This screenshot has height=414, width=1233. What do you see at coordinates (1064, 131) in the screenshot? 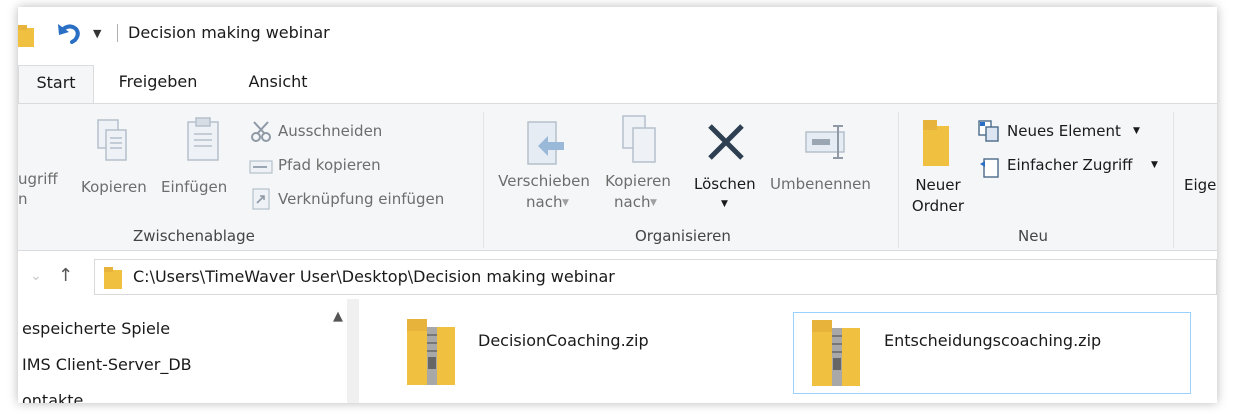
I see `new-item-label: Neues Element` at bounding box center [1064, 131].